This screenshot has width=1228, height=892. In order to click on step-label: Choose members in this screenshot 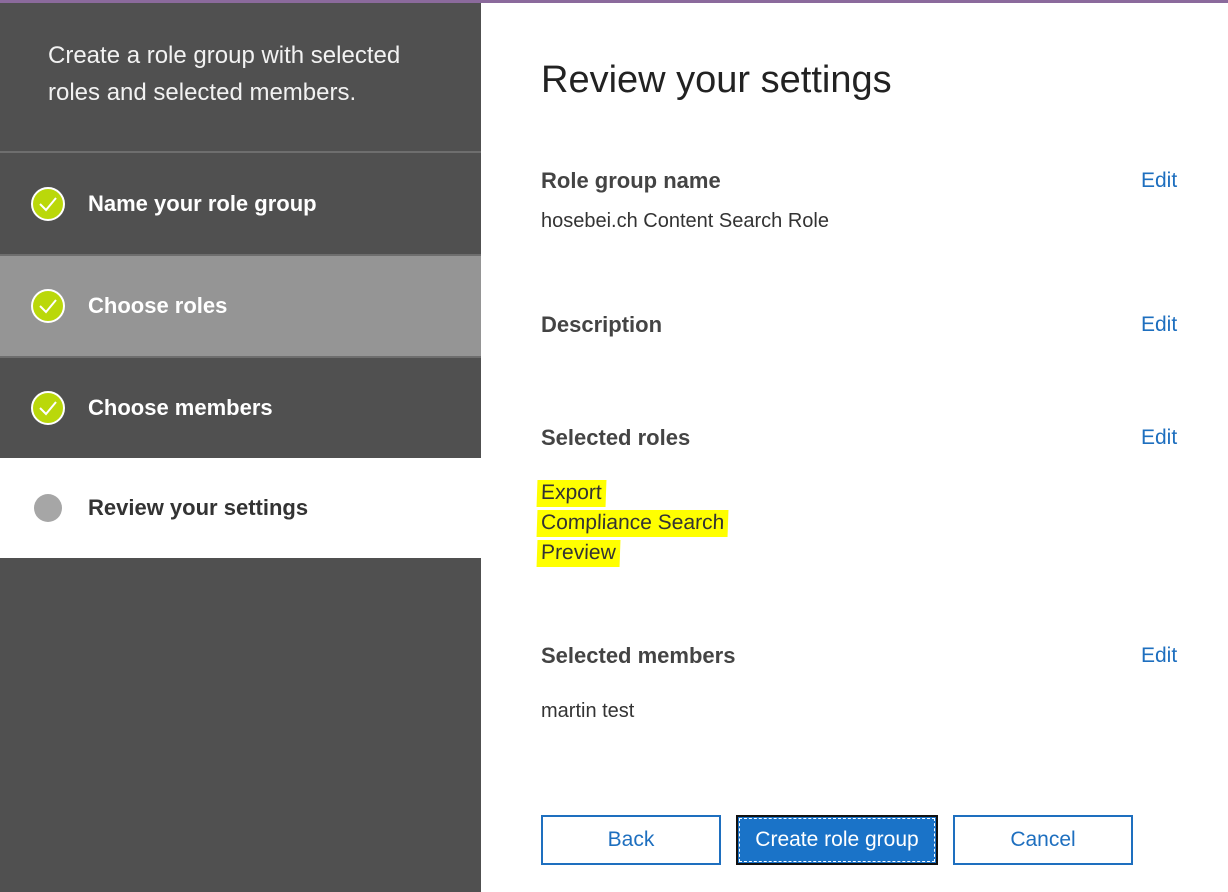, I will do `click(180, 407)`.